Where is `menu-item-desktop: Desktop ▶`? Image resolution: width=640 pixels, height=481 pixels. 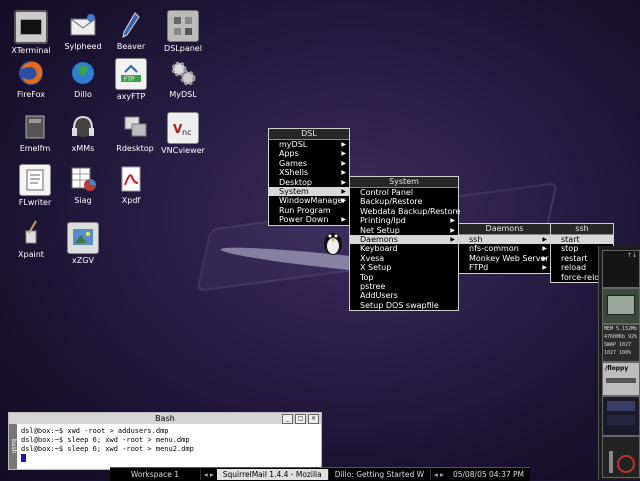
menu-item-desktop: Desktop ▶ is located at coordinates (309, 182).